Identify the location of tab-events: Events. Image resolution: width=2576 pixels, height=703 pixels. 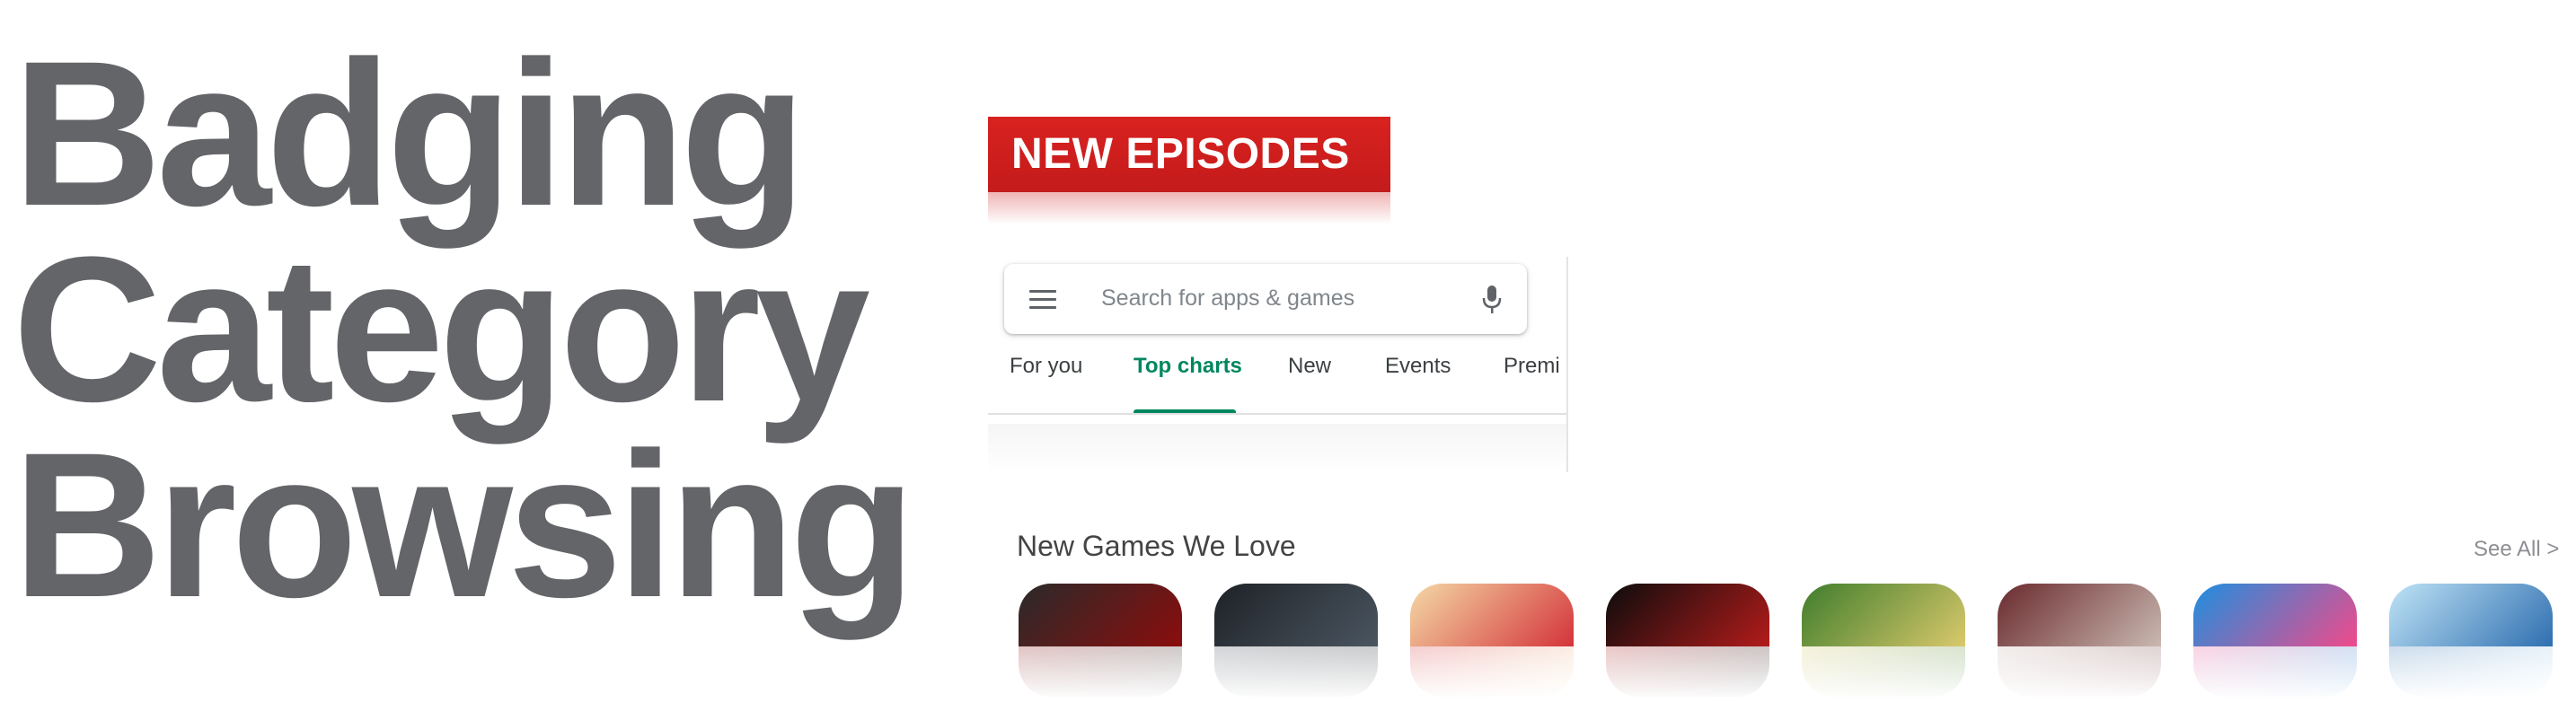
(1418, 366).